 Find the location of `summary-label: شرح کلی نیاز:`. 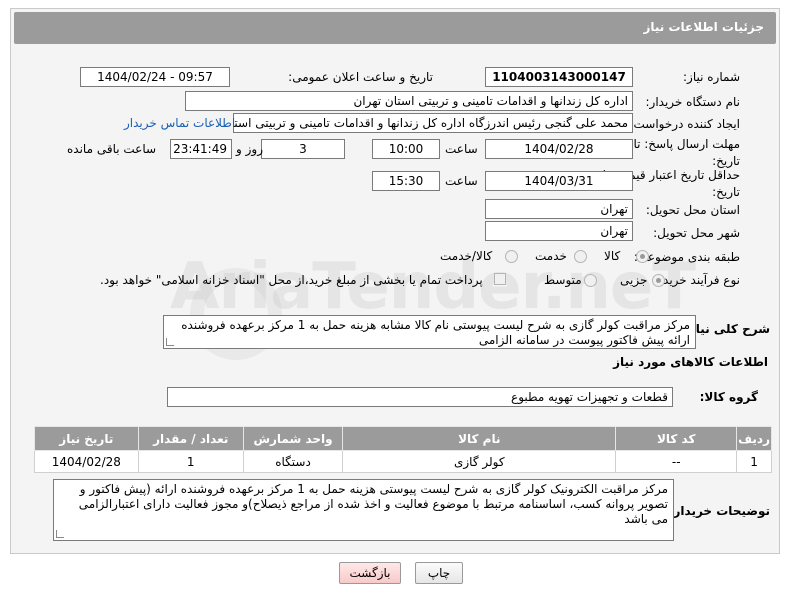

summary-label: شرح کلی نیاز: is located at coordinates (727, 329).